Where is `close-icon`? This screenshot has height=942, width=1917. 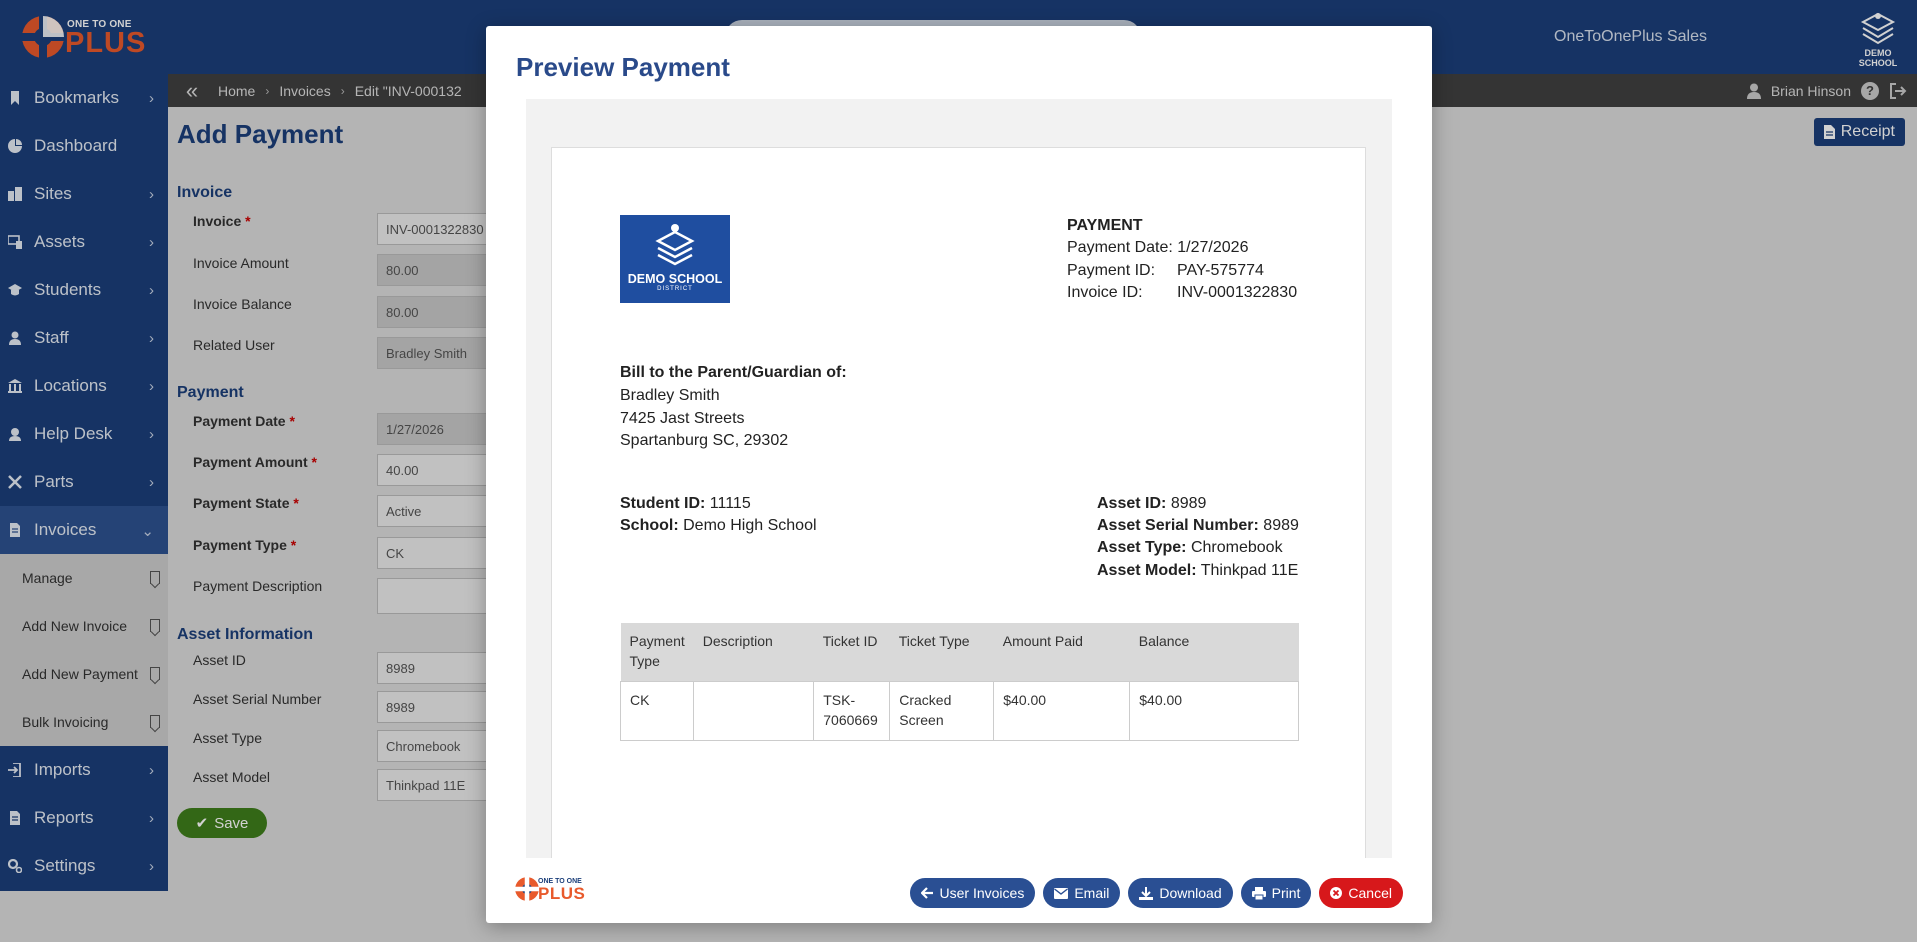
close-icon is located at coordinates (1336, 893).